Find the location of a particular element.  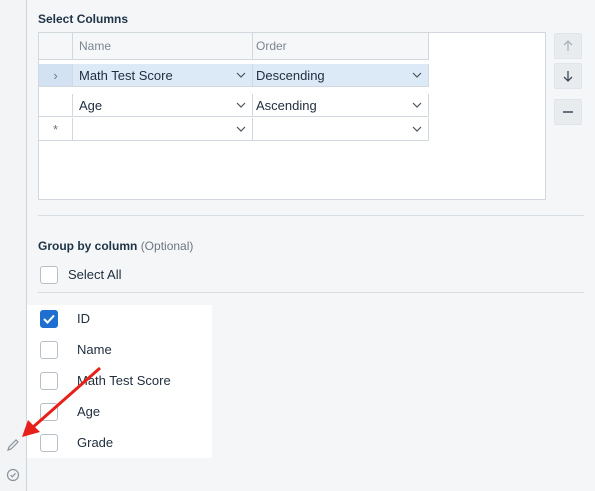

move-up-button is located at coordinates (568, 46).